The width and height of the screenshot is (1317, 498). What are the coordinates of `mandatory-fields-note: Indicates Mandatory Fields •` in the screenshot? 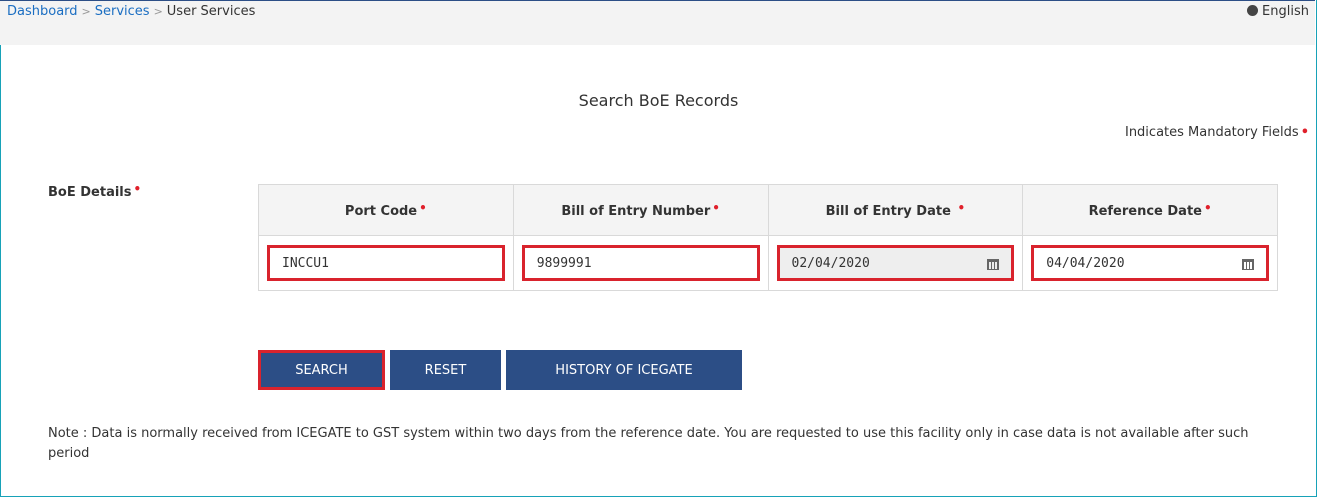 It's located at (1217, 132).